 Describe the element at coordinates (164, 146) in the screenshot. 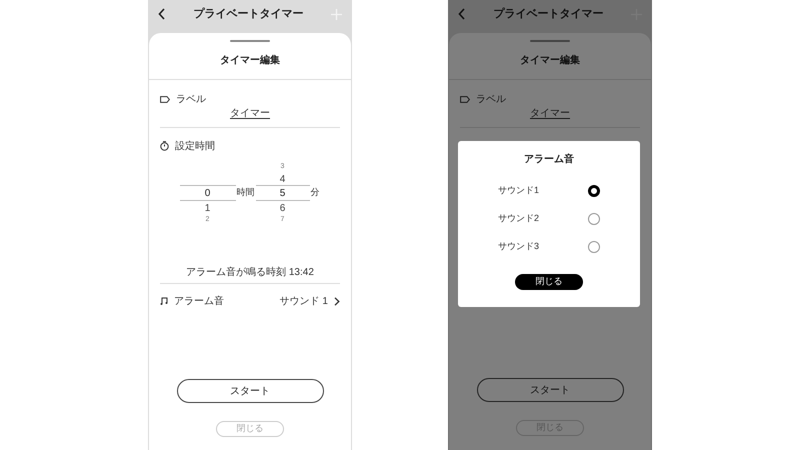

I see `stopwatch-icon` at that location.